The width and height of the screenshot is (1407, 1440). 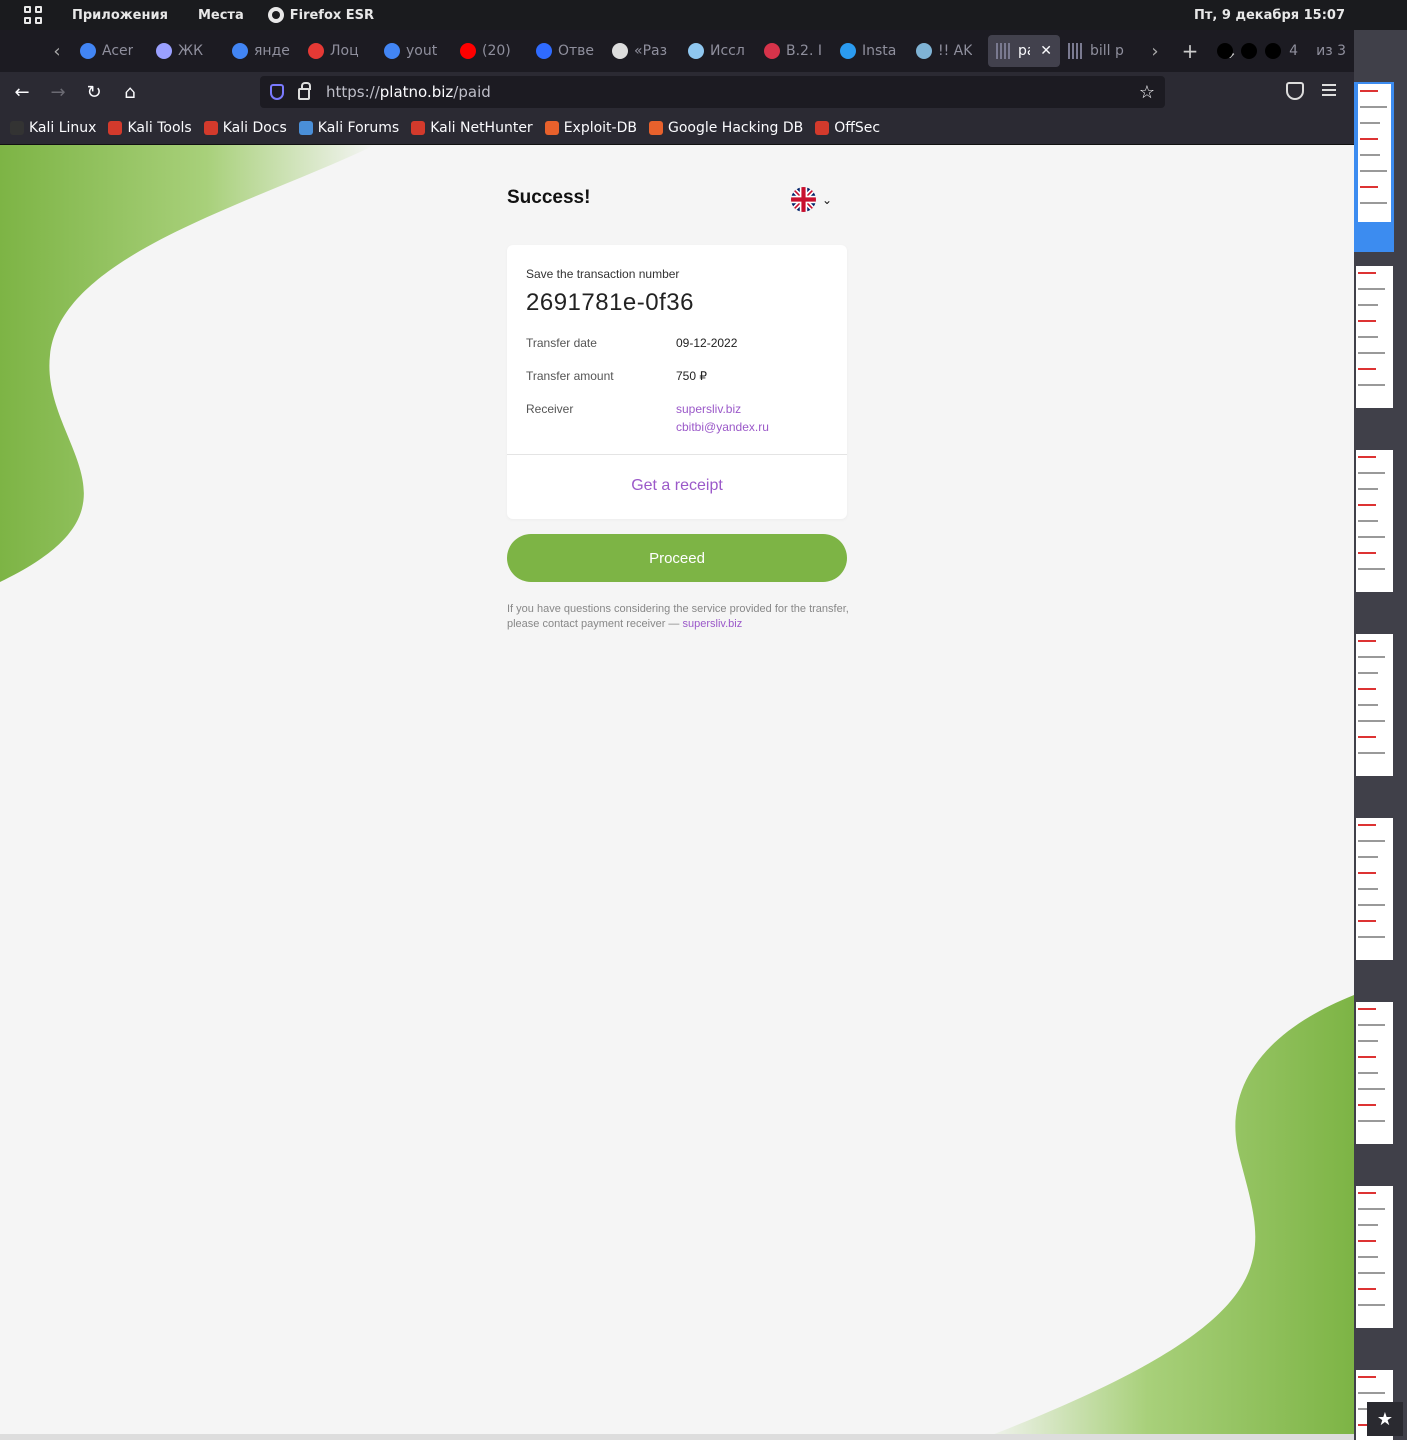 I want to click on language-selector: ⌄, so click(x=811, y=199).